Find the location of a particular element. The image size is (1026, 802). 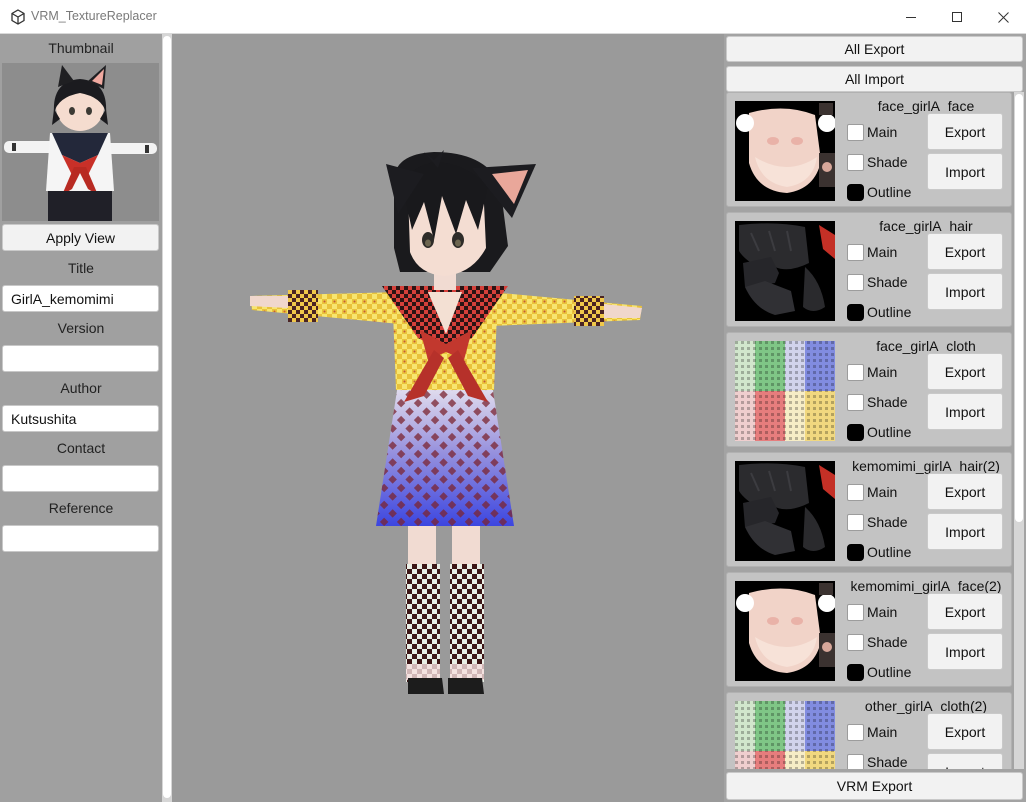

author-field is located at coordinates (80, 418).